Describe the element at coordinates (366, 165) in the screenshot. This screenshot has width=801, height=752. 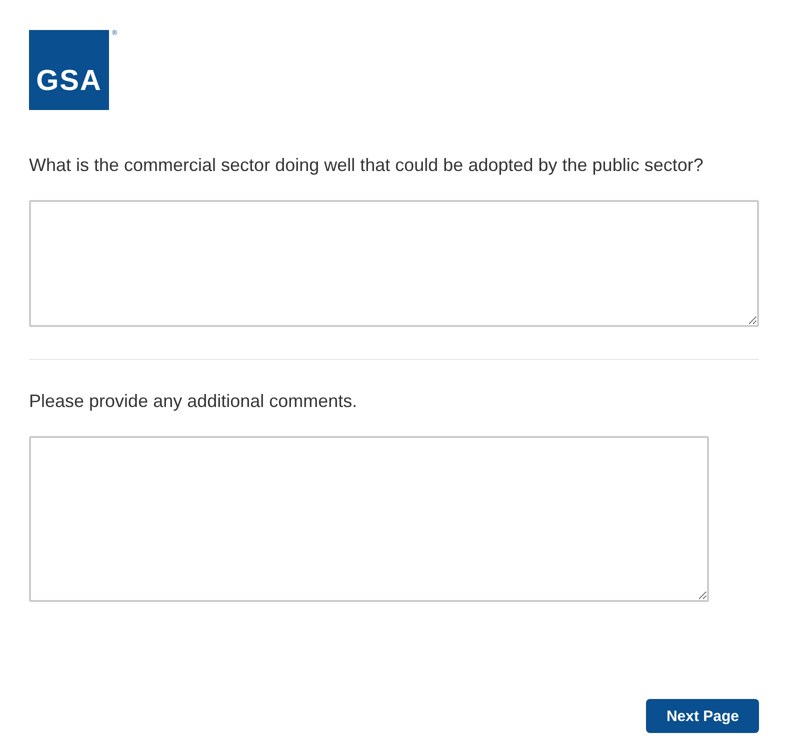
I see `question-label: What is the commercial sector doing well that could be adopted by the public sector?` at that location.